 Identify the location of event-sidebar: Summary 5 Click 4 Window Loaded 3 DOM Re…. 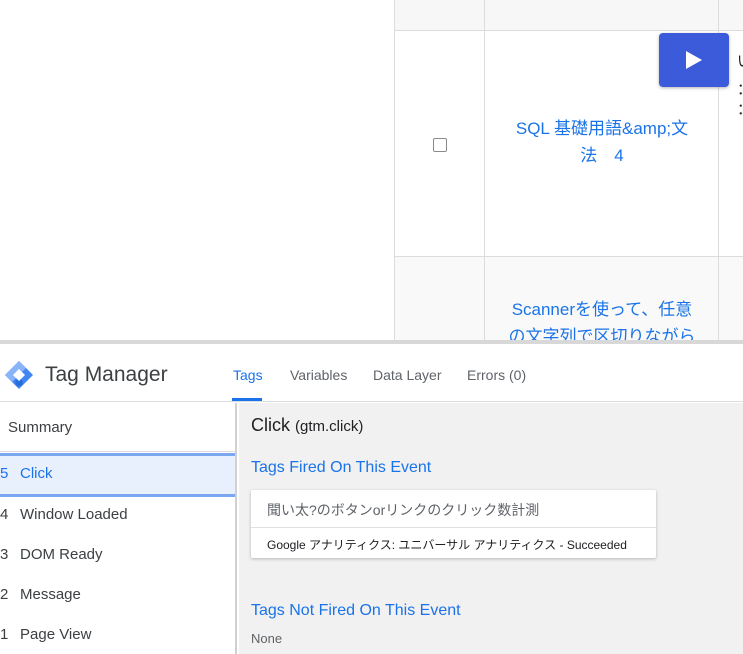
(118, 528).